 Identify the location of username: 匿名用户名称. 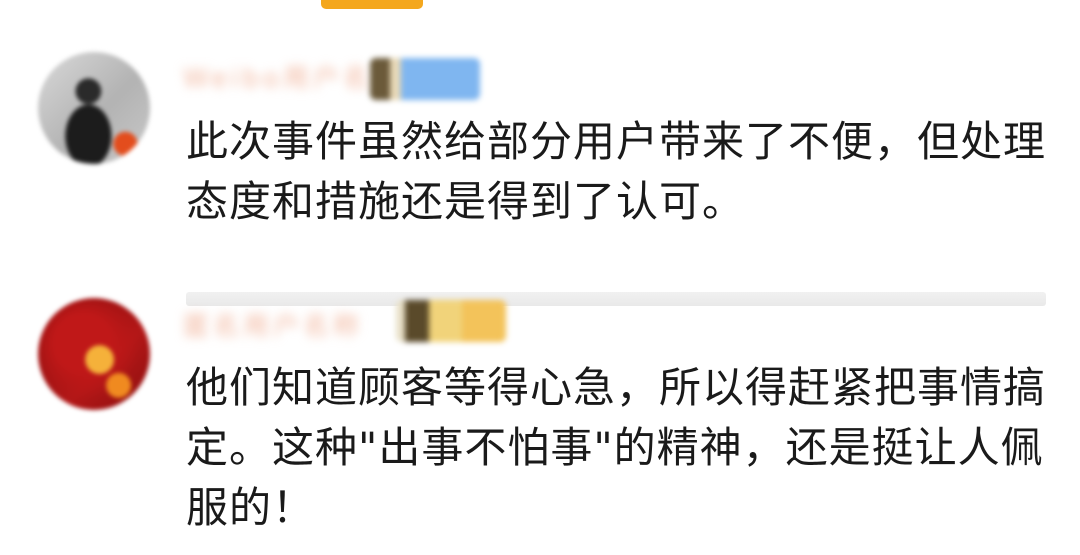
(273, 327).